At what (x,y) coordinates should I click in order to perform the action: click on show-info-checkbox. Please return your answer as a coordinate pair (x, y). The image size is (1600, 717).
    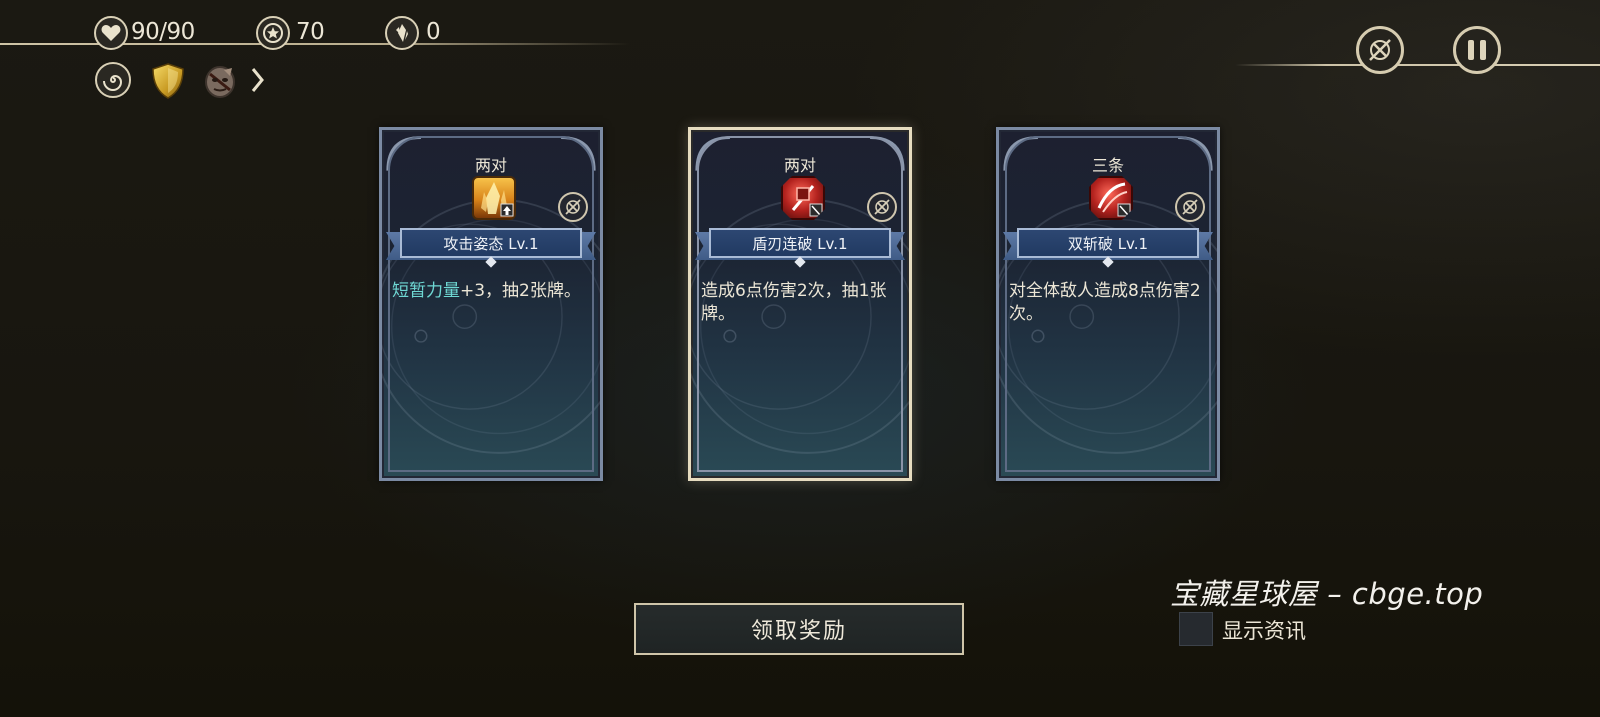
    Looking at the image, I should click on (1196, 629).